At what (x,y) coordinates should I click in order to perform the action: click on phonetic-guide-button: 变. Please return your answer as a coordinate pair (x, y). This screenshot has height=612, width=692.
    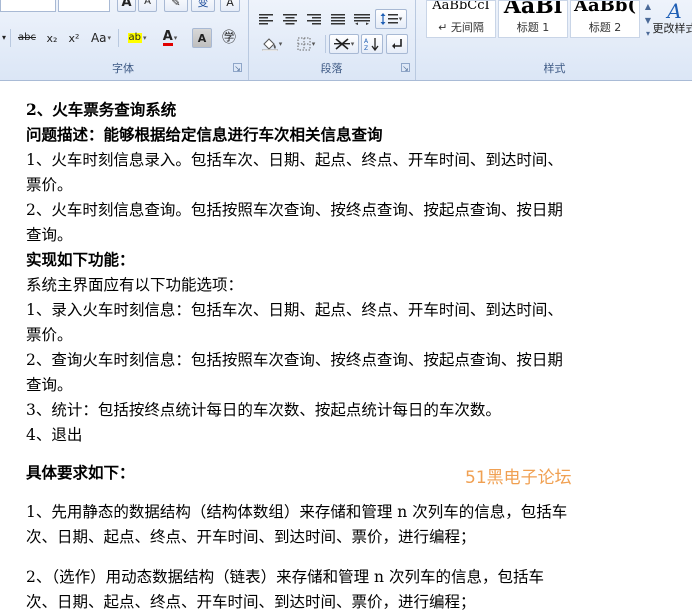
    Looking at the image, I should click on (203, 6).